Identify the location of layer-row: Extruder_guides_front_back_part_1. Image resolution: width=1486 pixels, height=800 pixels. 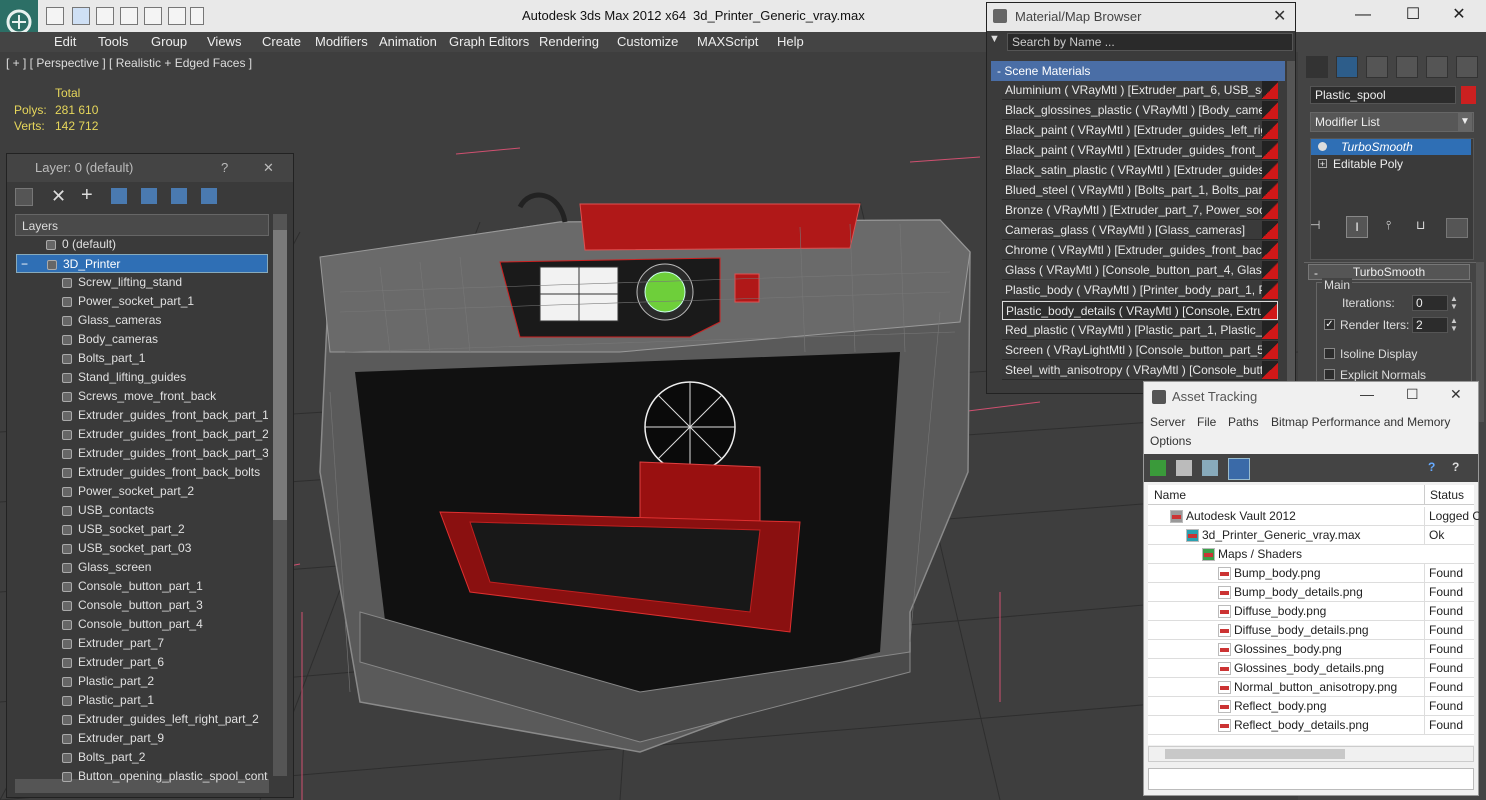
(142, 415).